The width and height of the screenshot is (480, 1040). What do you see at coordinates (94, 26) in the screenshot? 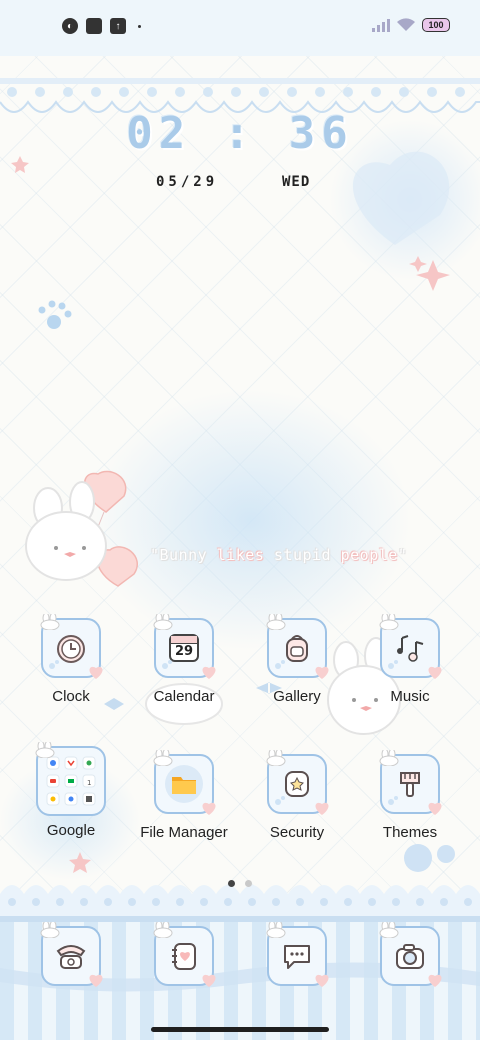
I see `square-app-icon` at bounding box center [94, 26].